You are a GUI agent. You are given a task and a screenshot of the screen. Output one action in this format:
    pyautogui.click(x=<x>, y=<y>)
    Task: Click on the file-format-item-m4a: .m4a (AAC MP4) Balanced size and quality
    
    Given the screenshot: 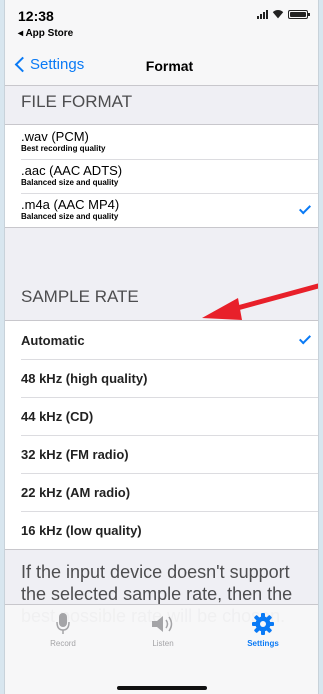 What is the action you would take?
    pyautogui.click(x=161, y=210)
    